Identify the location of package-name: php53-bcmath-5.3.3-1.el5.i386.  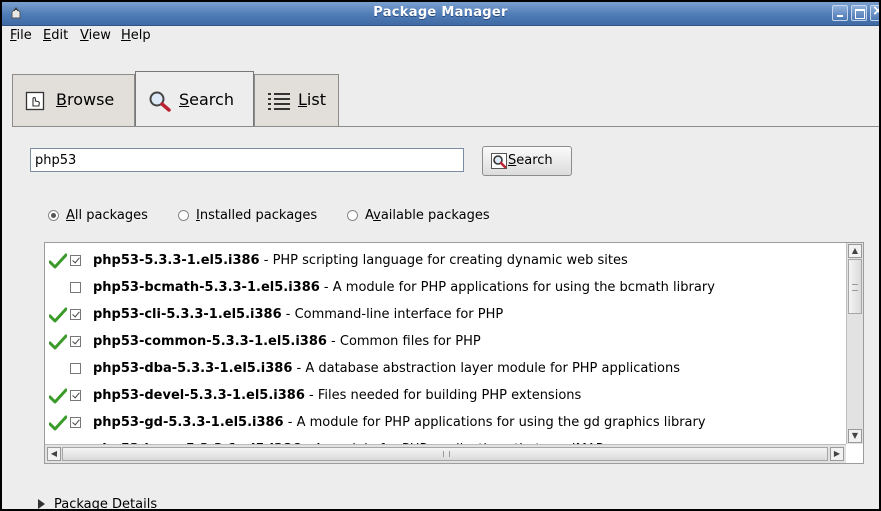
(206, 287).